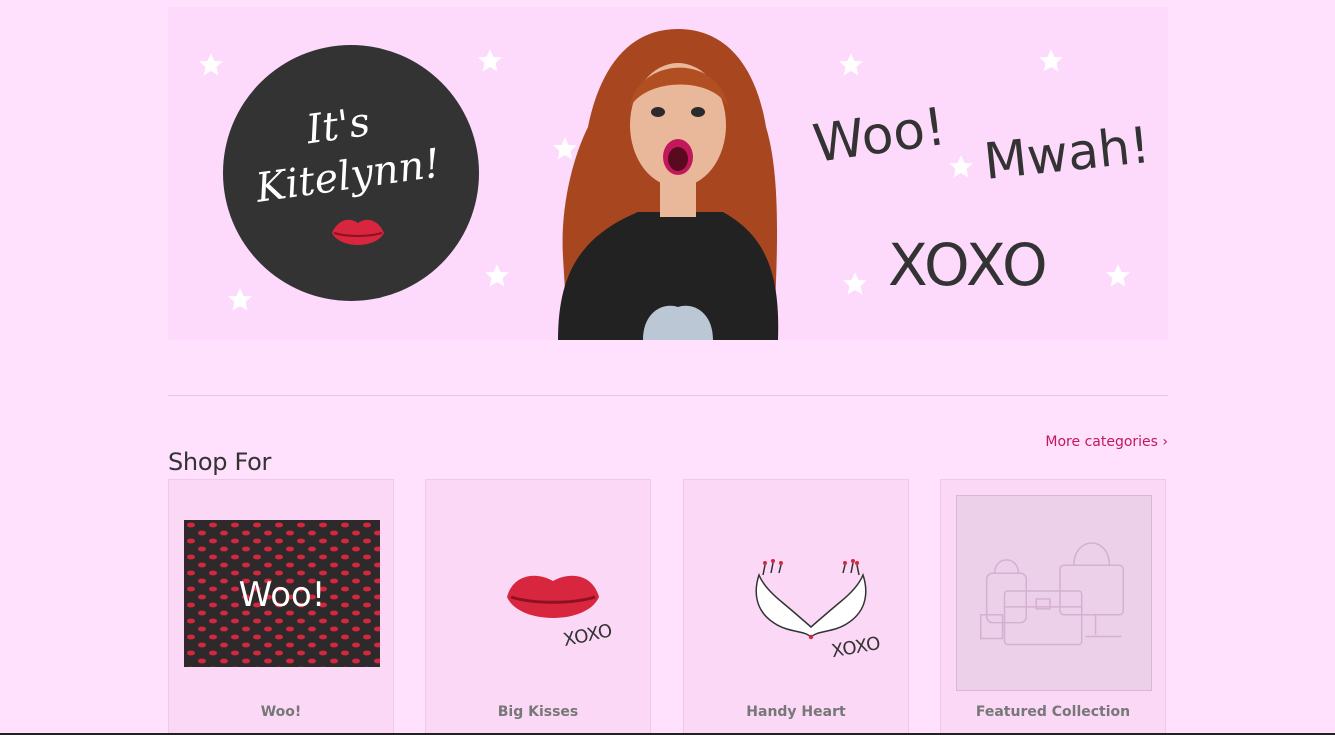  I want to click on category-card-handy-heart: XOXO Handy Heart, so click(796, 607).